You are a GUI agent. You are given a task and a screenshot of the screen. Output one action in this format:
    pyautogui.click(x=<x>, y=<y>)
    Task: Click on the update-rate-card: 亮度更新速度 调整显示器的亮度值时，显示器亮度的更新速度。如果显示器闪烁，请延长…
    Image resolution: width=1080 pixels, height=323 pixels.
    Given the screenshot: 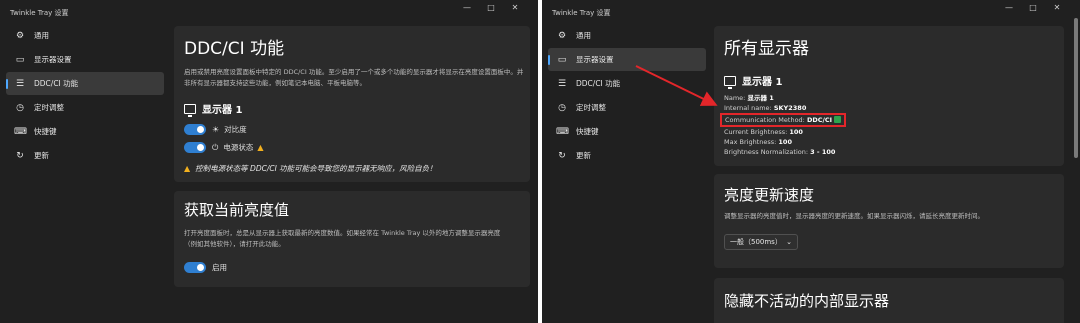 What is the action you would take?
    pyautogui.click(x=889, y=221)
    